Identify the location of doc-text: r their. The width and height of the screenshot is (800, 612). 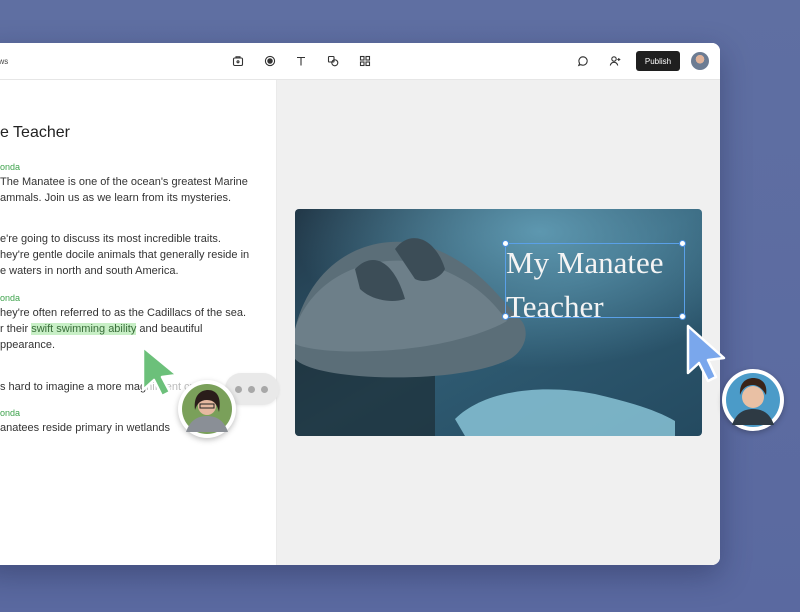
(16, 329).